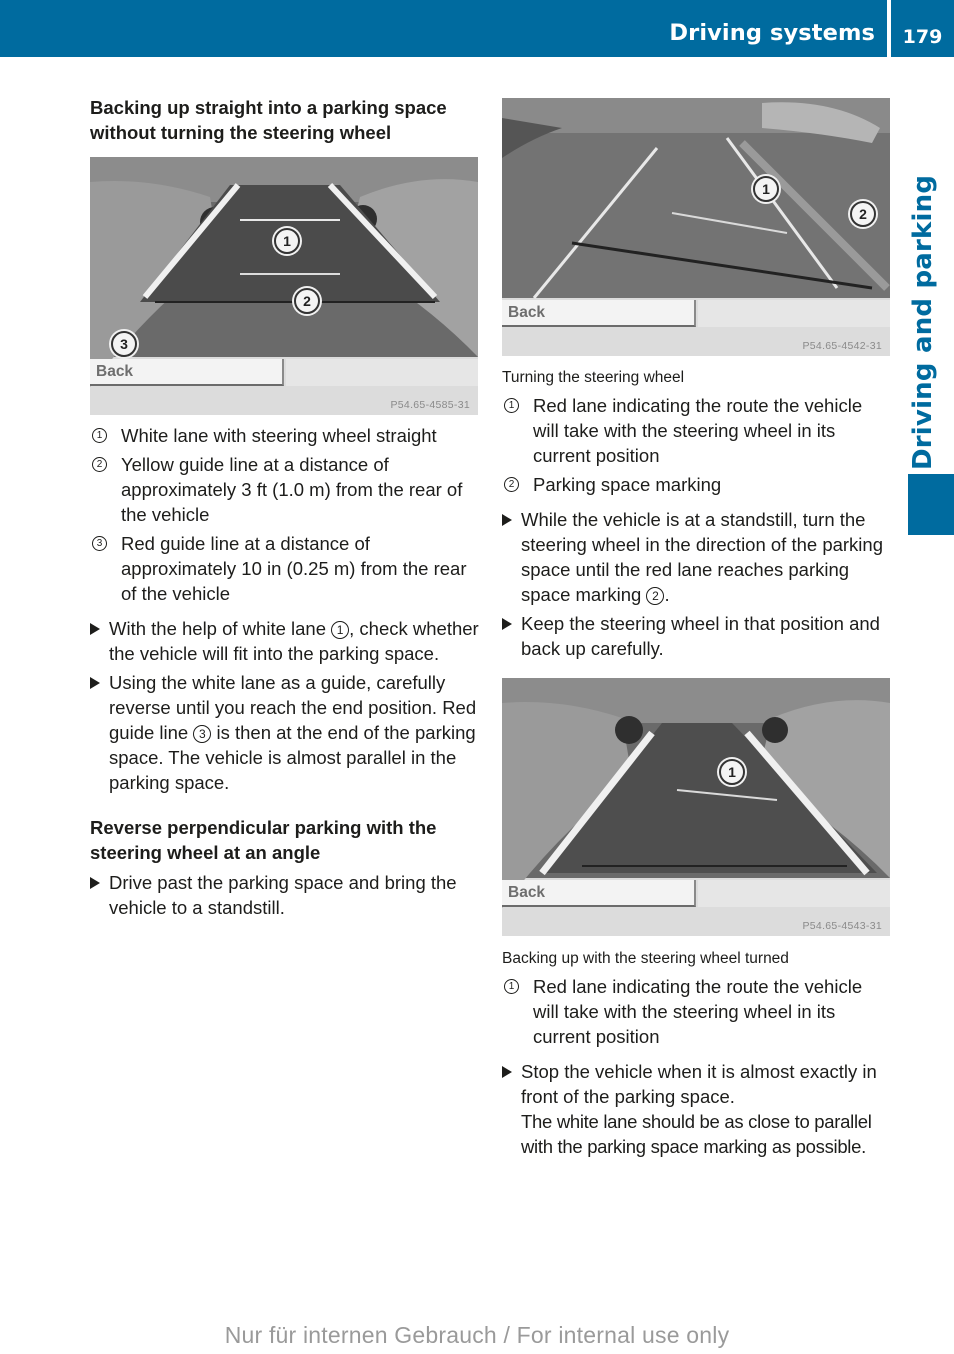 This screenshot has height=1354, width=954. Describe the element at coordinates (696, 227) in the screenshot. I see `rear-camera-figure-turning: 1 2 Back P54.65-4542-31` at that location.